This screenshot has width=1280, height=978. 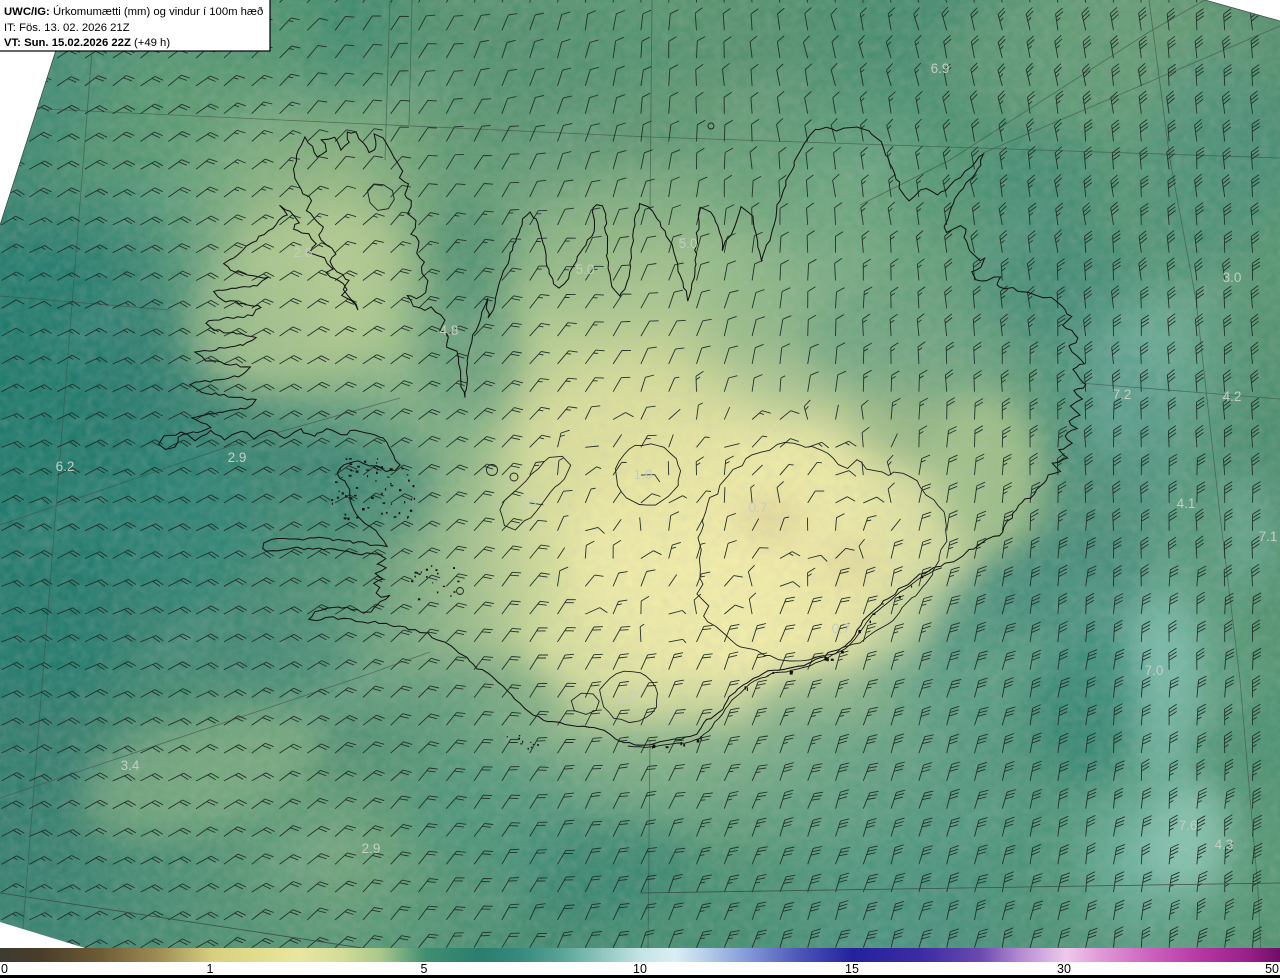 What do you see at coordinates (1272, 969) in the screenshot?
I see `svg-text: 50` at bounding box center [1272, 969].